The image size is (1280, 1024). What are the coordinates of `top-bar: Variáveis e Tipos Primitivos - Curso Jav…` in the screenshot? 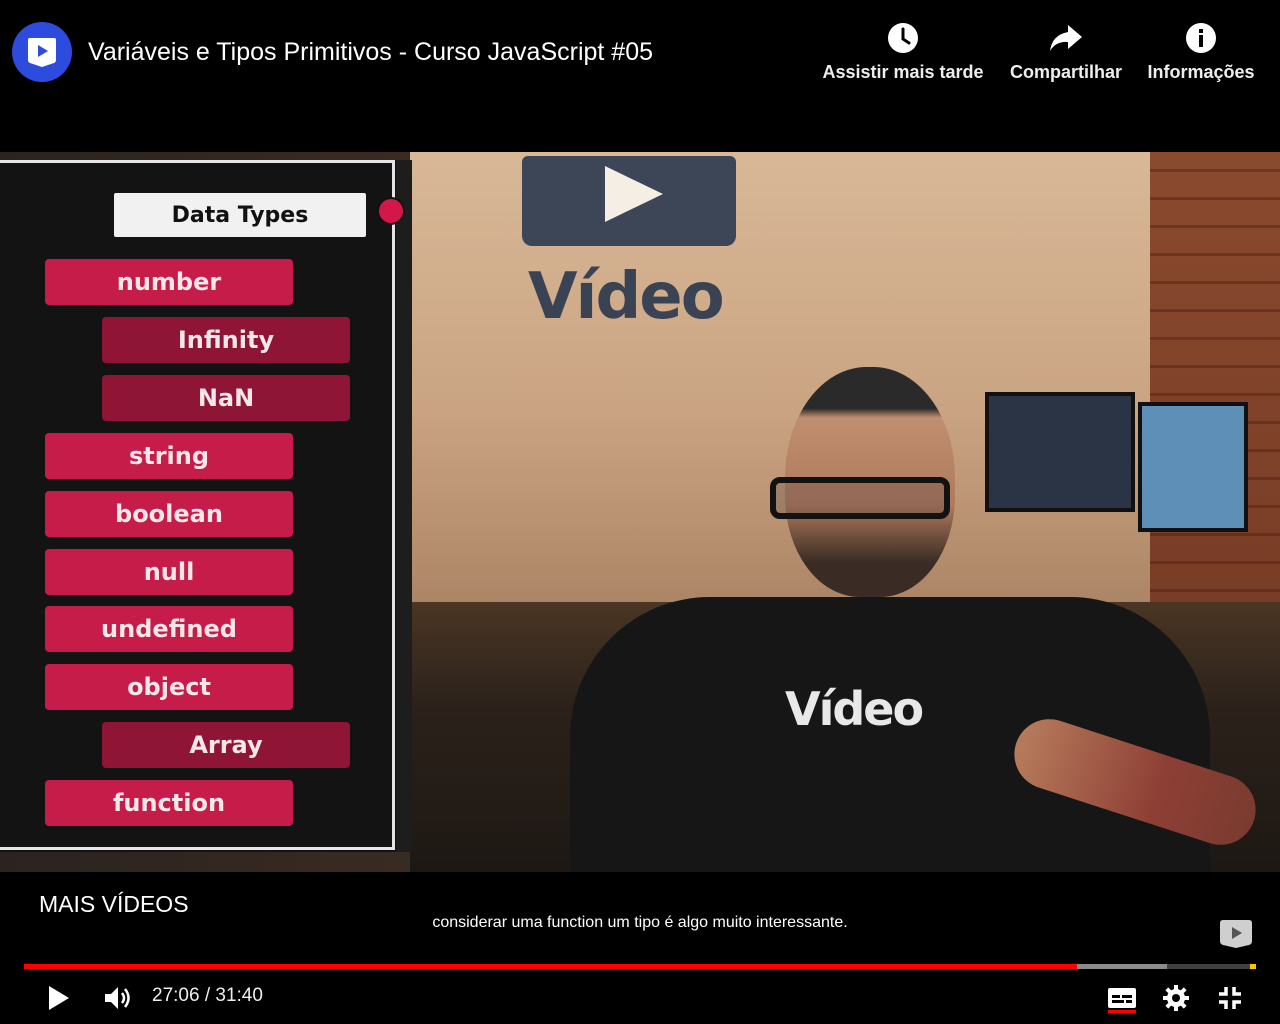 It's located at (640, 55).